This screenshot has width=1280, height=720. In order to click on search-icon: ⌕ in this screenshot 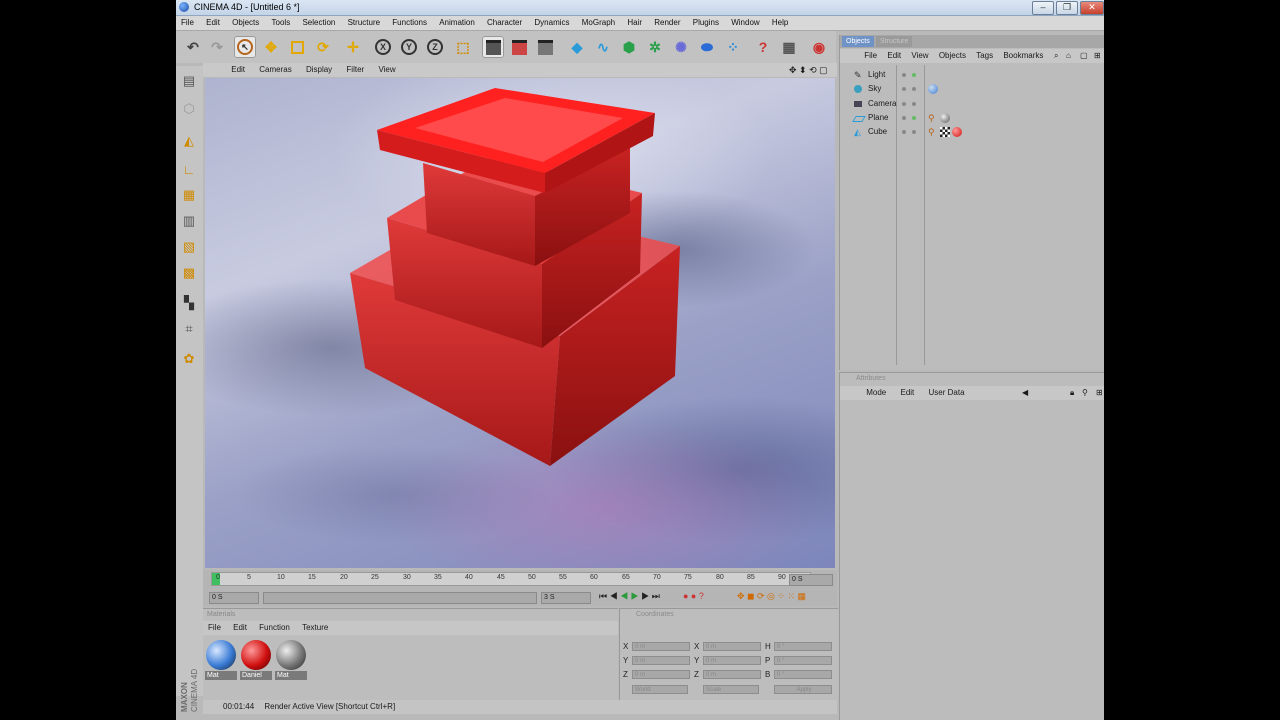, I will do `click(1056, 56)`.